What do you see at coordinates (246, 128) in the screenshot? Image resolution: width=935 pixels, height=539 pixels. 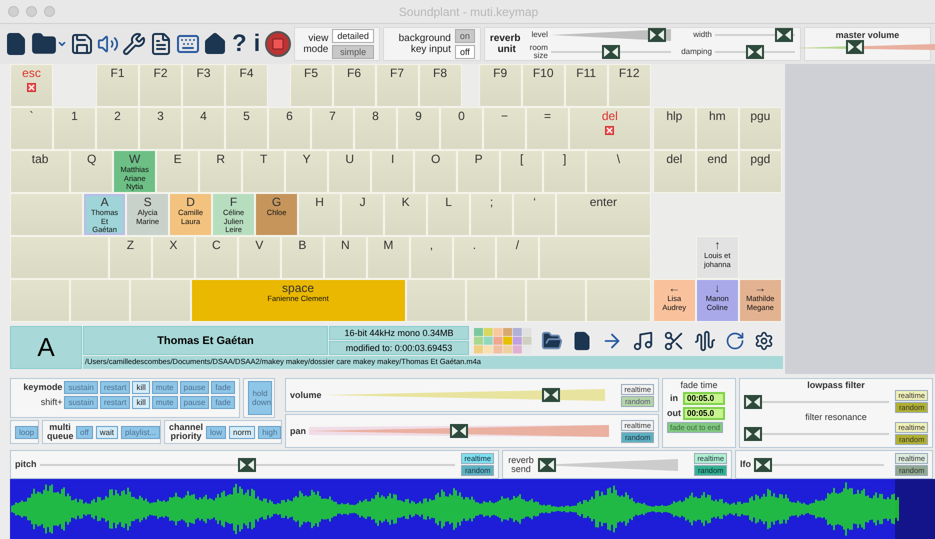 I see `keyboard-key: 5` at bounding box center [246, 128].